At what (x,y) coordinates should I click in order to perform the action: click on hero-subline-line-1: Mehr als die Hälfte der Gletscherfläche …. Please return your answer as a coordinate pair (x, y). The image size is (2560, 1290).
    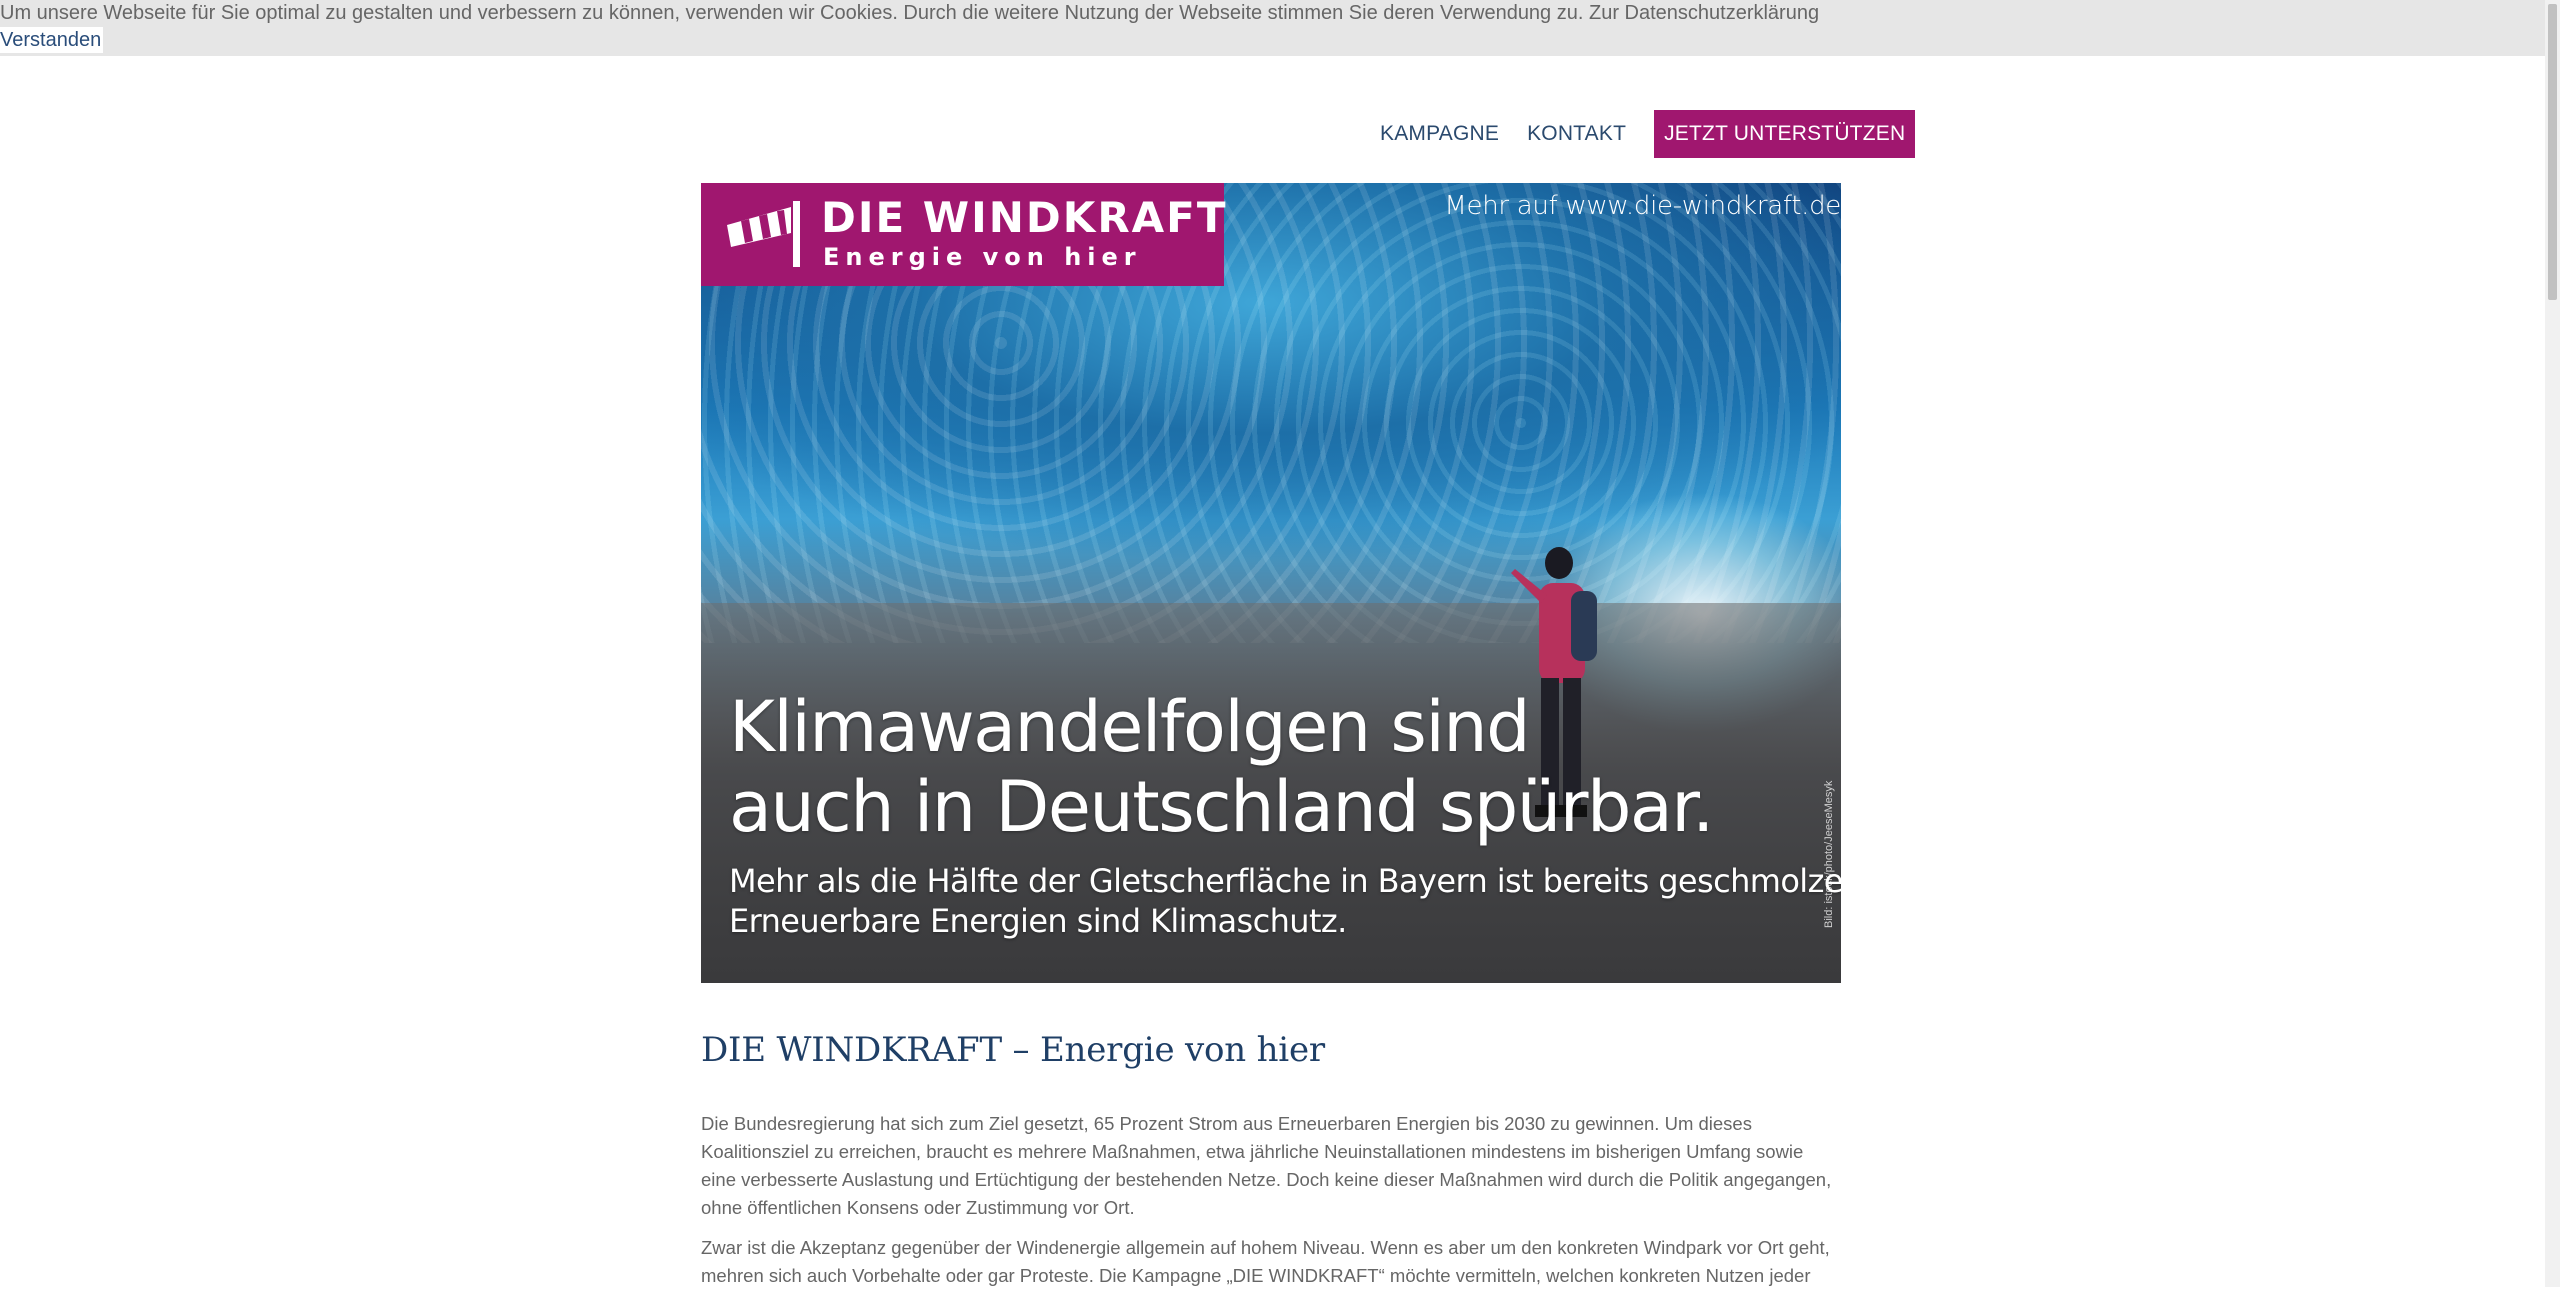
    Looking at the image, I should click on (1285, 881).